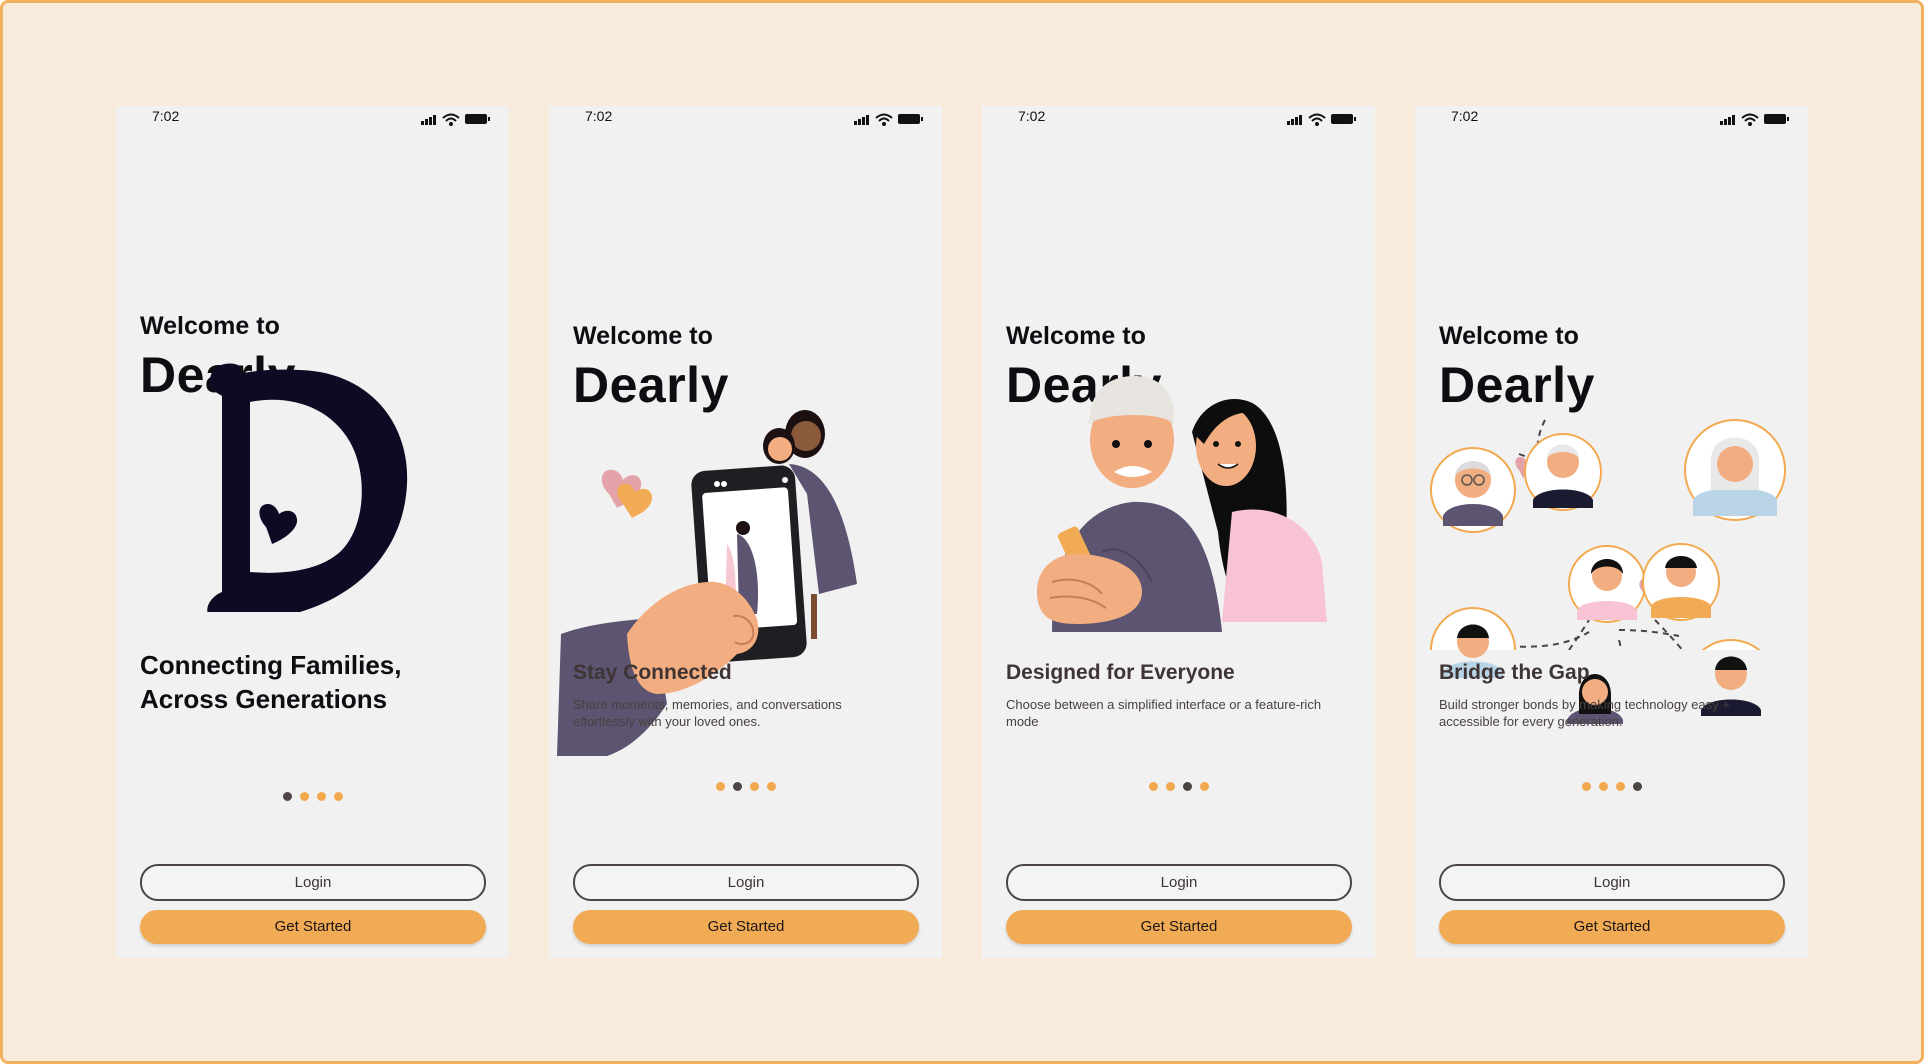 This screenshot has width=1924, height=1064. What do you see at coordinates (1514, 672) in the screenshot?
I see `slide-title: Bridge the Gap` at bounding box center [1514, 672].